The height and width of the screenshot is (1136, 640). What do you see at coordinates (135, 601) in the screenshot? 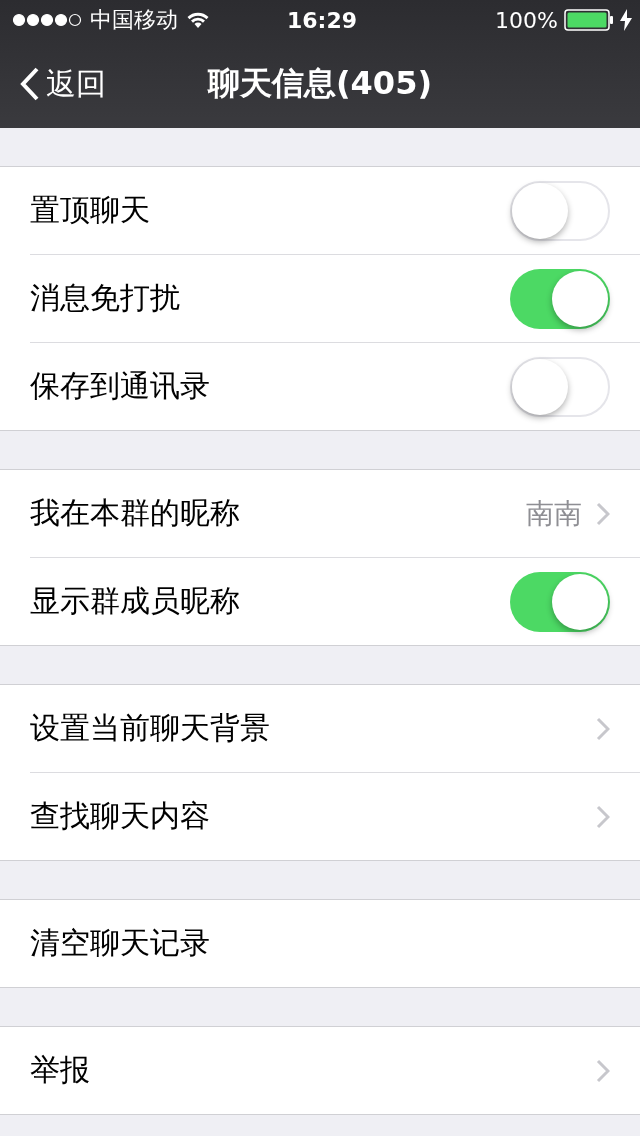
I see `setting-label: 显示群成员昵称` at bounding box center [135, 601].